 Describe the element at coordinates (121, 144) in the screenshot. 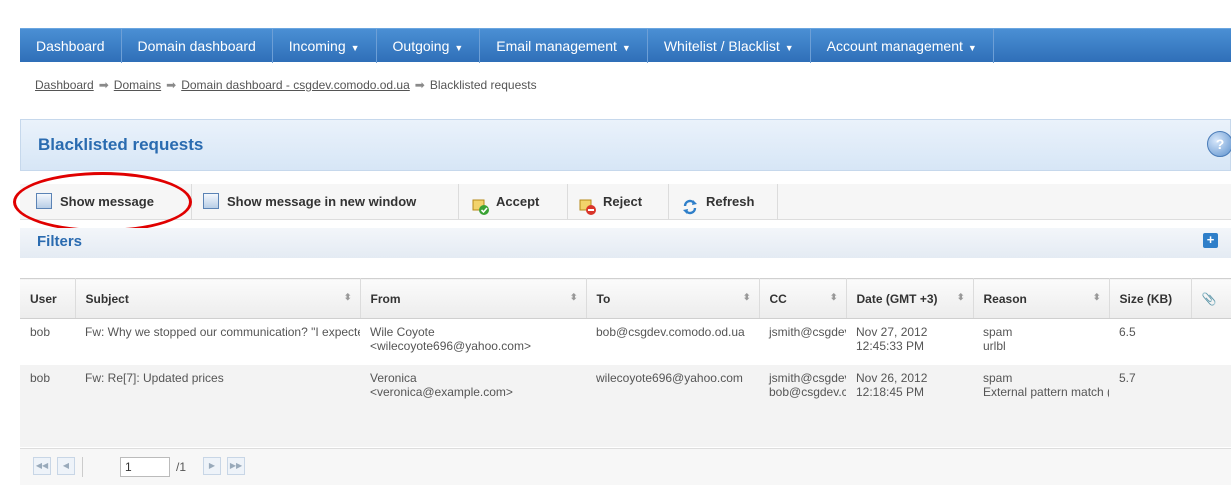

I see `page-title: Blacklisted requests` at that location.